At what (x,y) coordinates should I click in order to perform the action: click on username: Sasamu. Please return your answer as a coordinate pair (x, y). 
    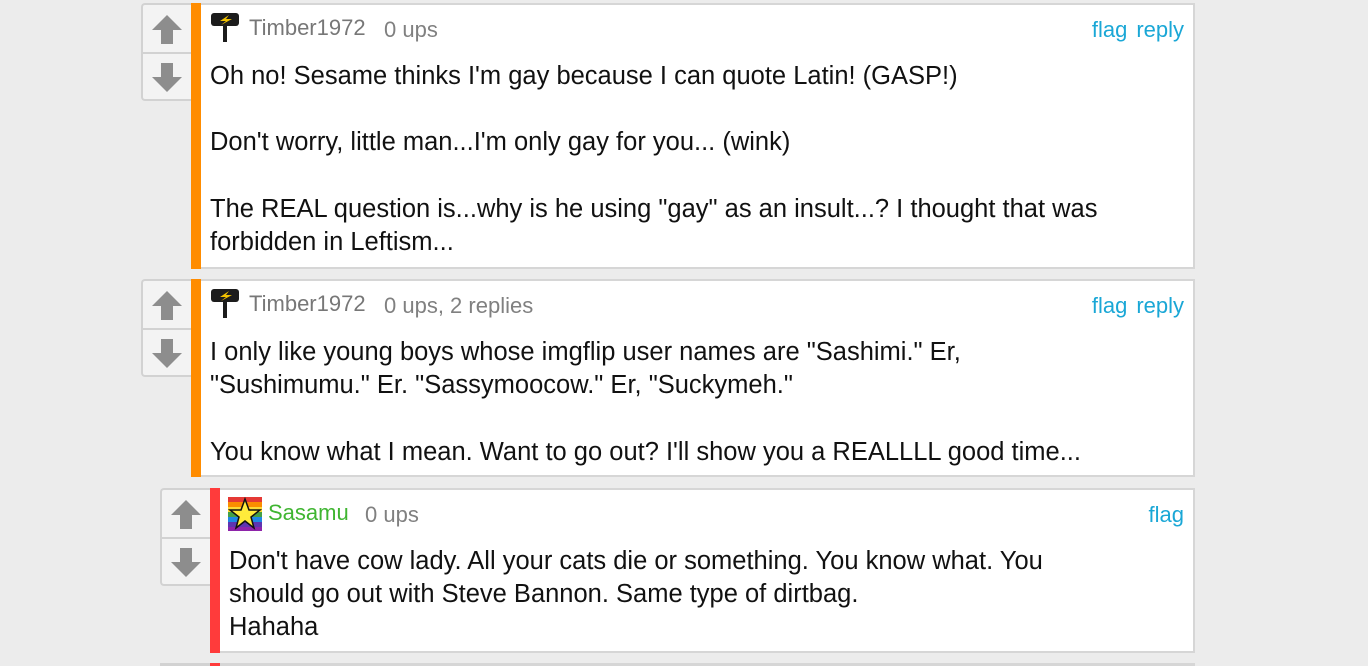
    Looking at the image, I should click on (308, 513).